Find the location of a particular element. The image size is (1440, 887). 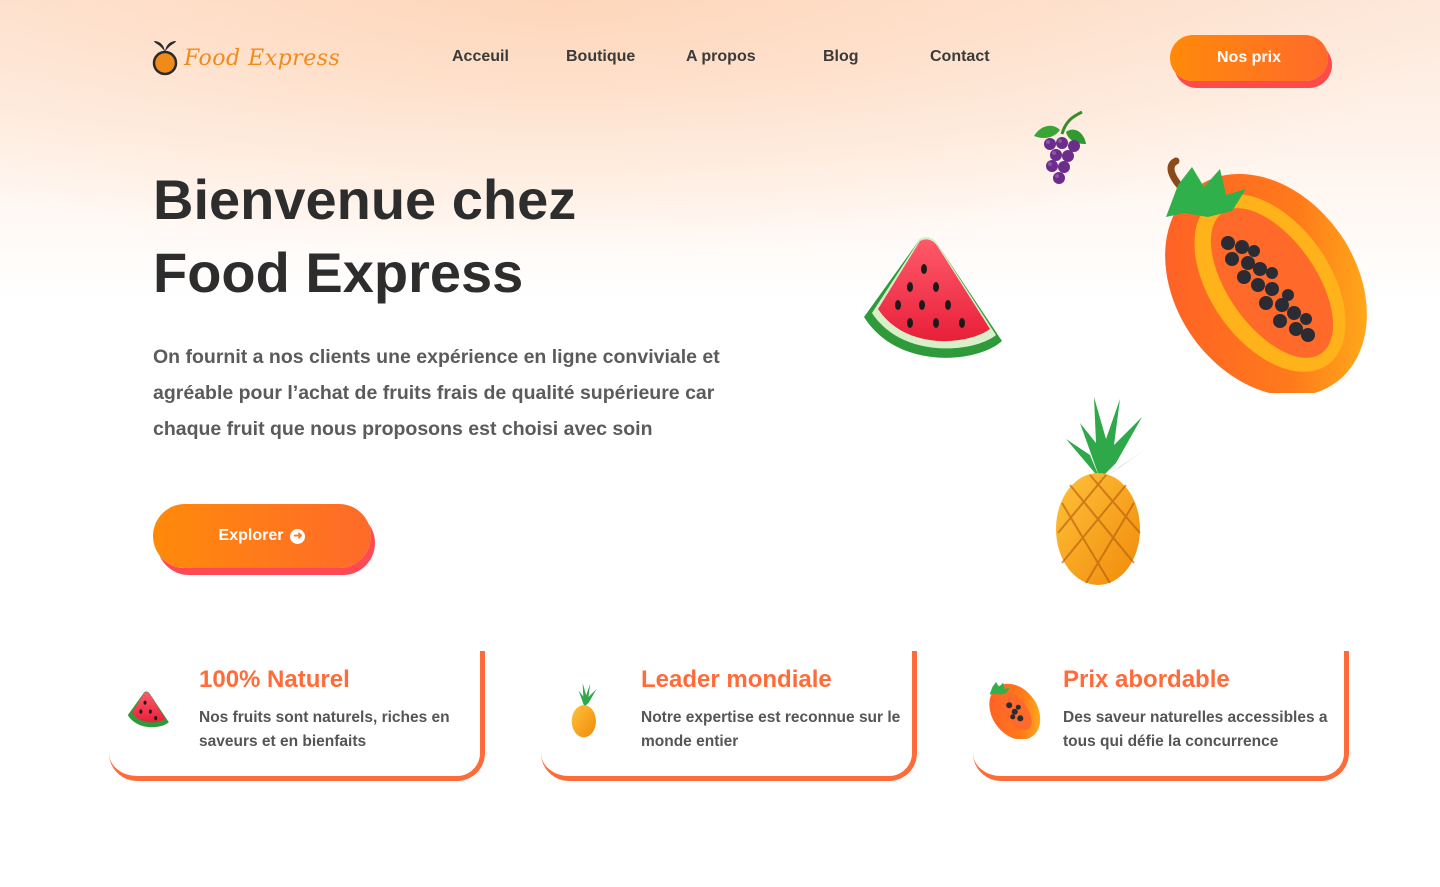

nav-blog: Blog is located at coordinates (841, 57).